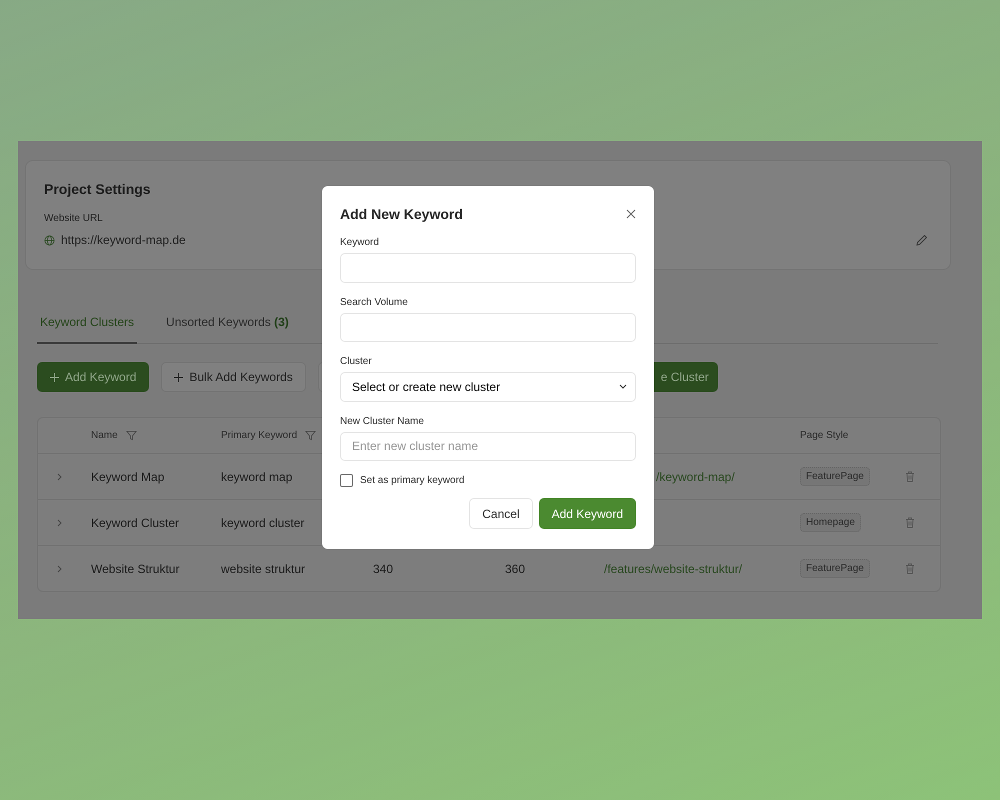 The image size is (1000, 800). I want to click on add-keyword-button: Add Keyword, so click(587, 513).